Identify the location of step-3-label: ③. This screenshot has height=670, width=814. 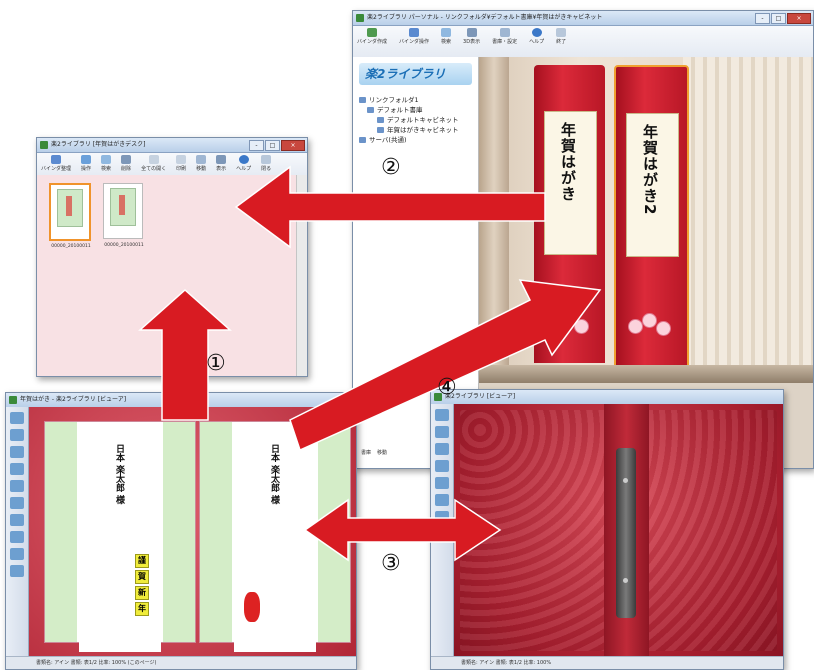
(391, 563).